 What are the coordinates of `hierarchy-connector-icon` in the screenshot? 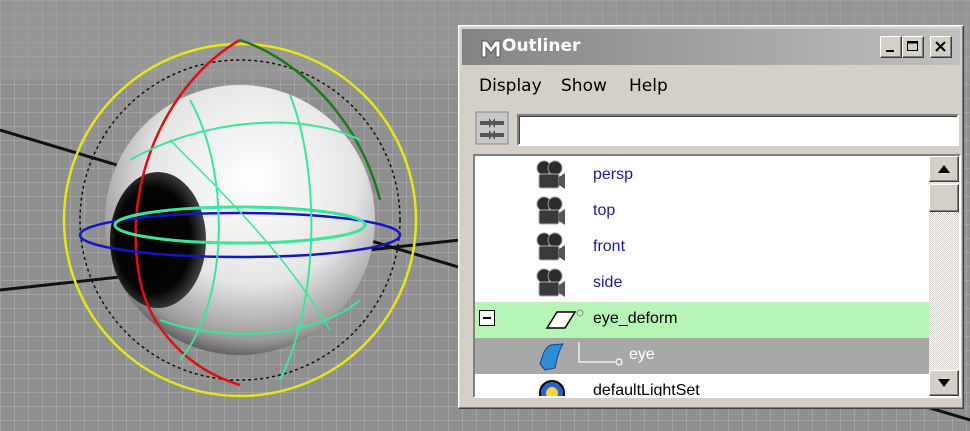 It's located at (600, 354).